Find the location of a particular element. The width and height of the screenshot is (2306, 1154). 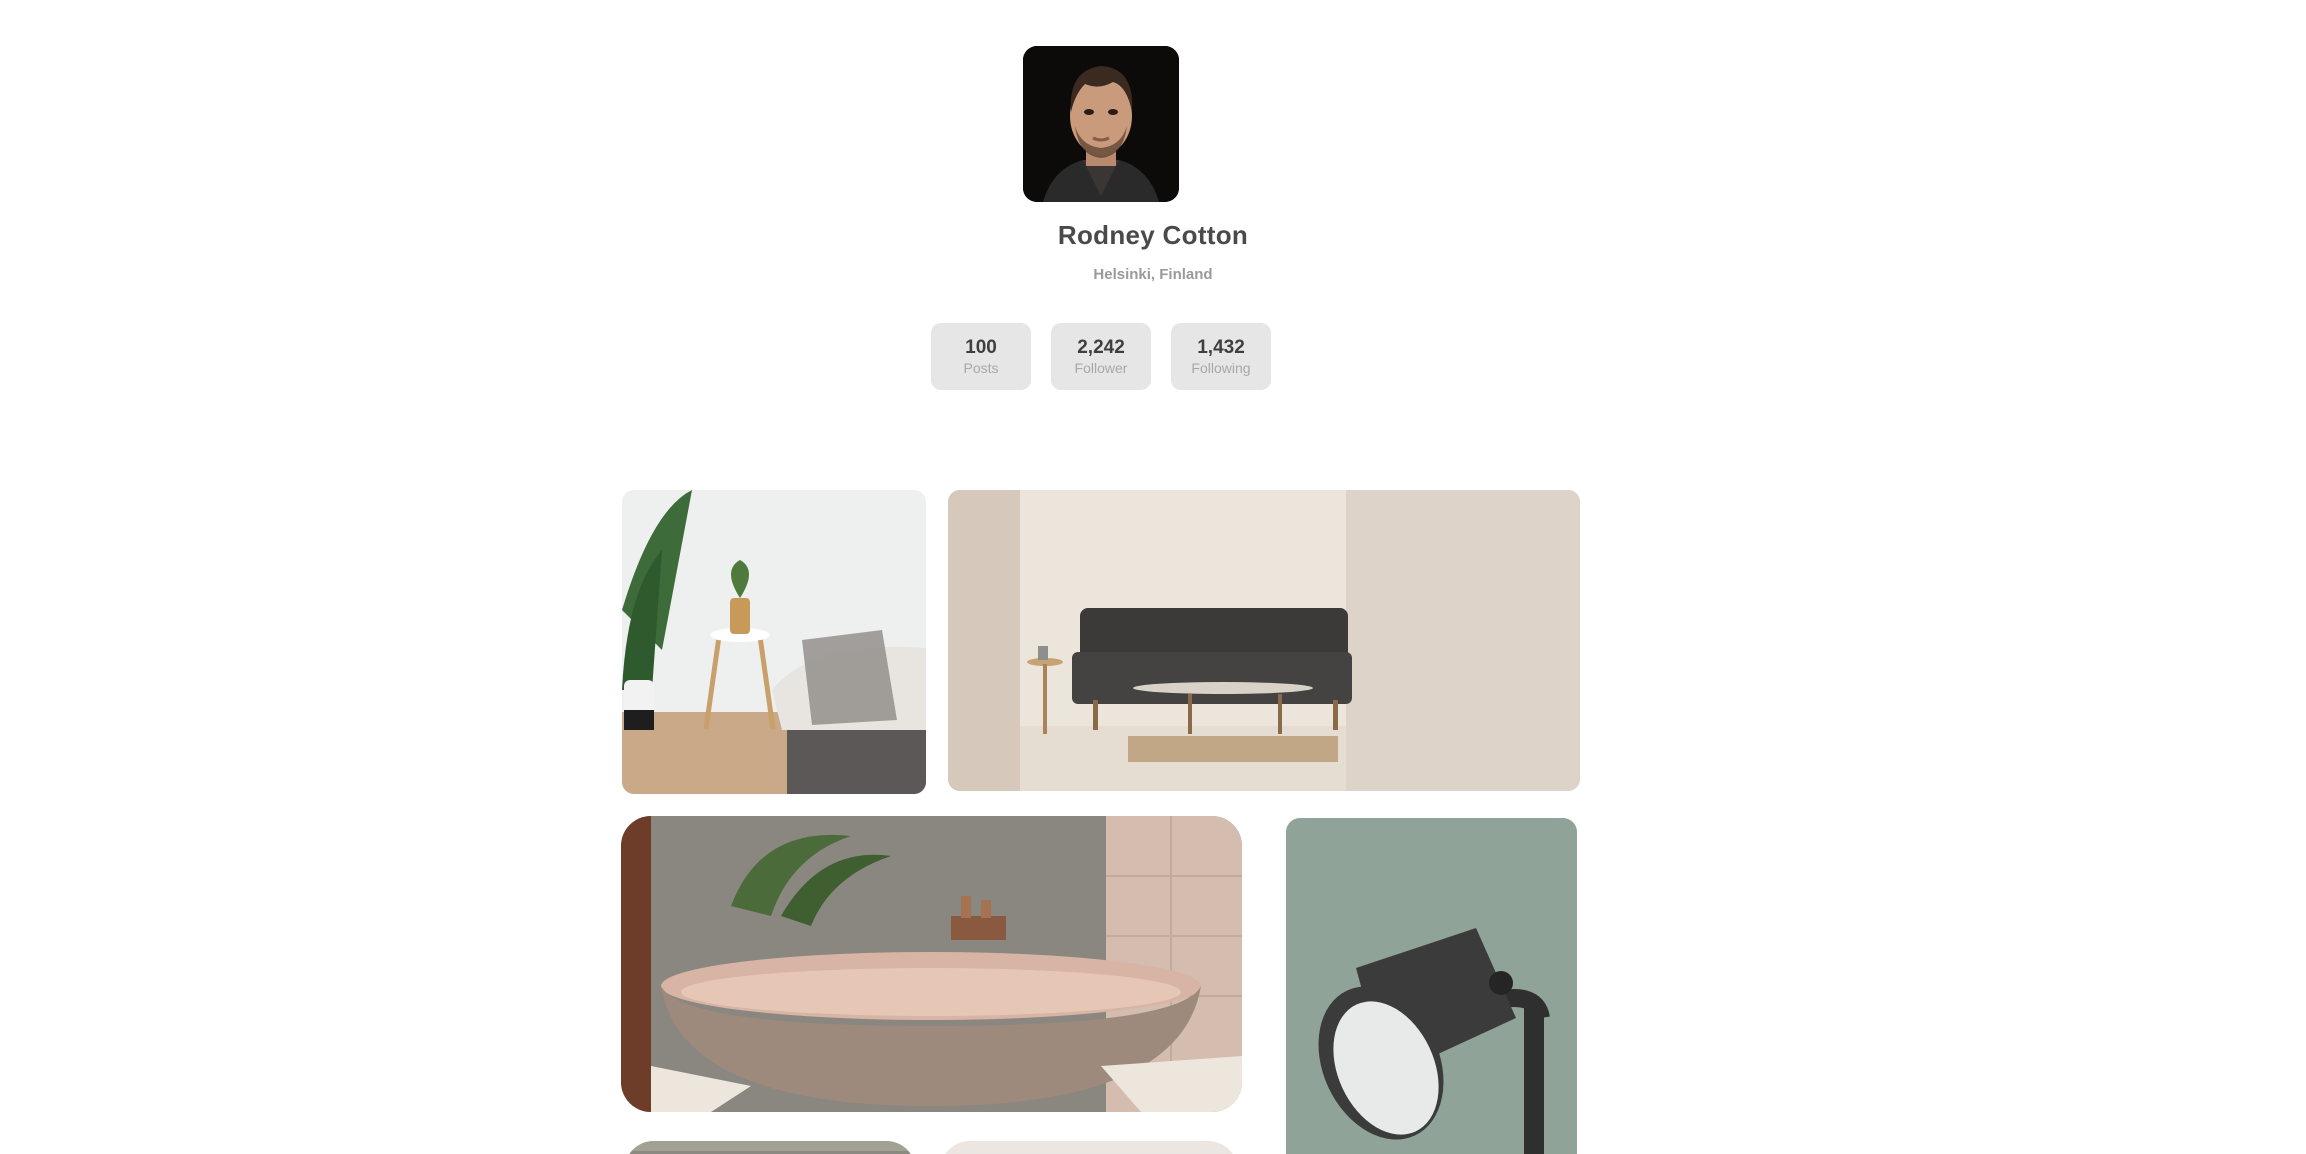

bedroom-plant-photo-icon is located at coordinates (774, 642).